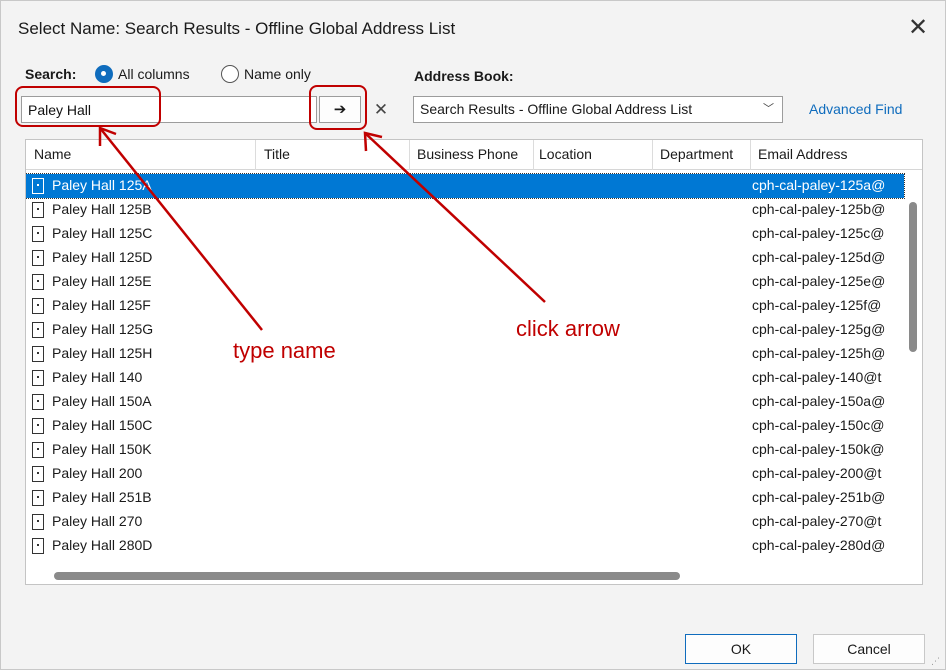 The image size is (946, 670). Describe the element at coordinates (464, 76) in the screenshot. I see `address-book-label: Address Book:` at that location.